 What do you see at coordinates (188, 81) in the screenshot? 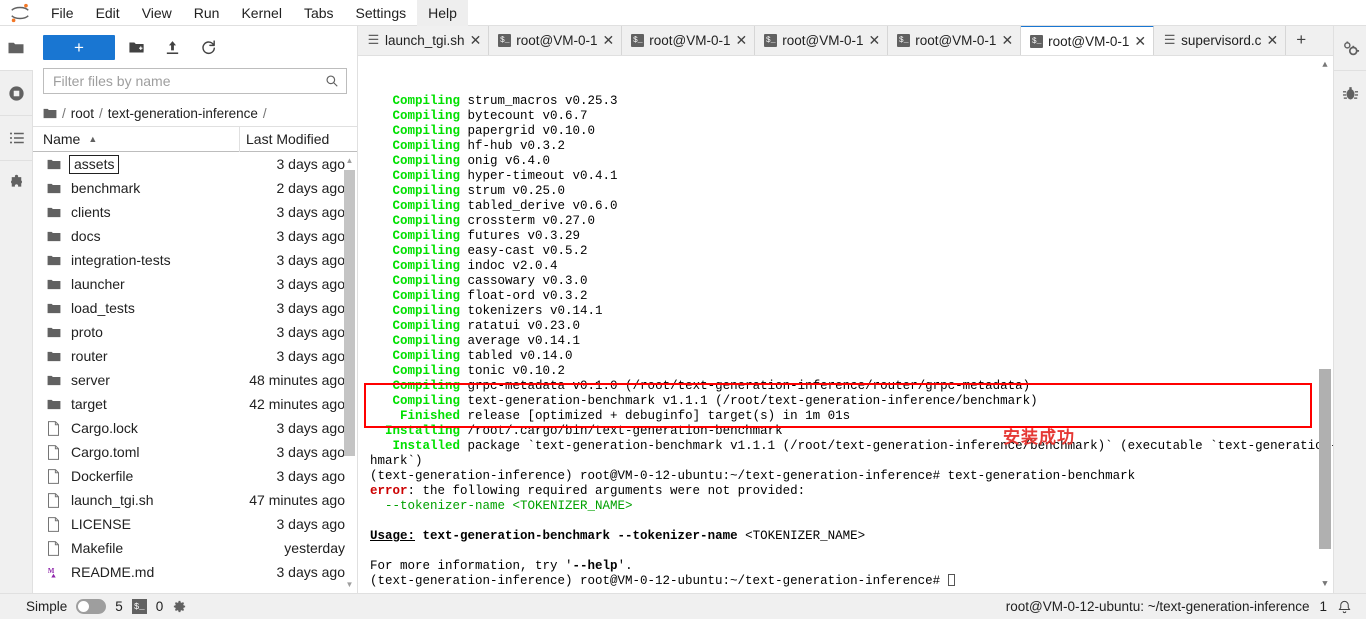
I see `search-input` at bounding box center [188, 81].